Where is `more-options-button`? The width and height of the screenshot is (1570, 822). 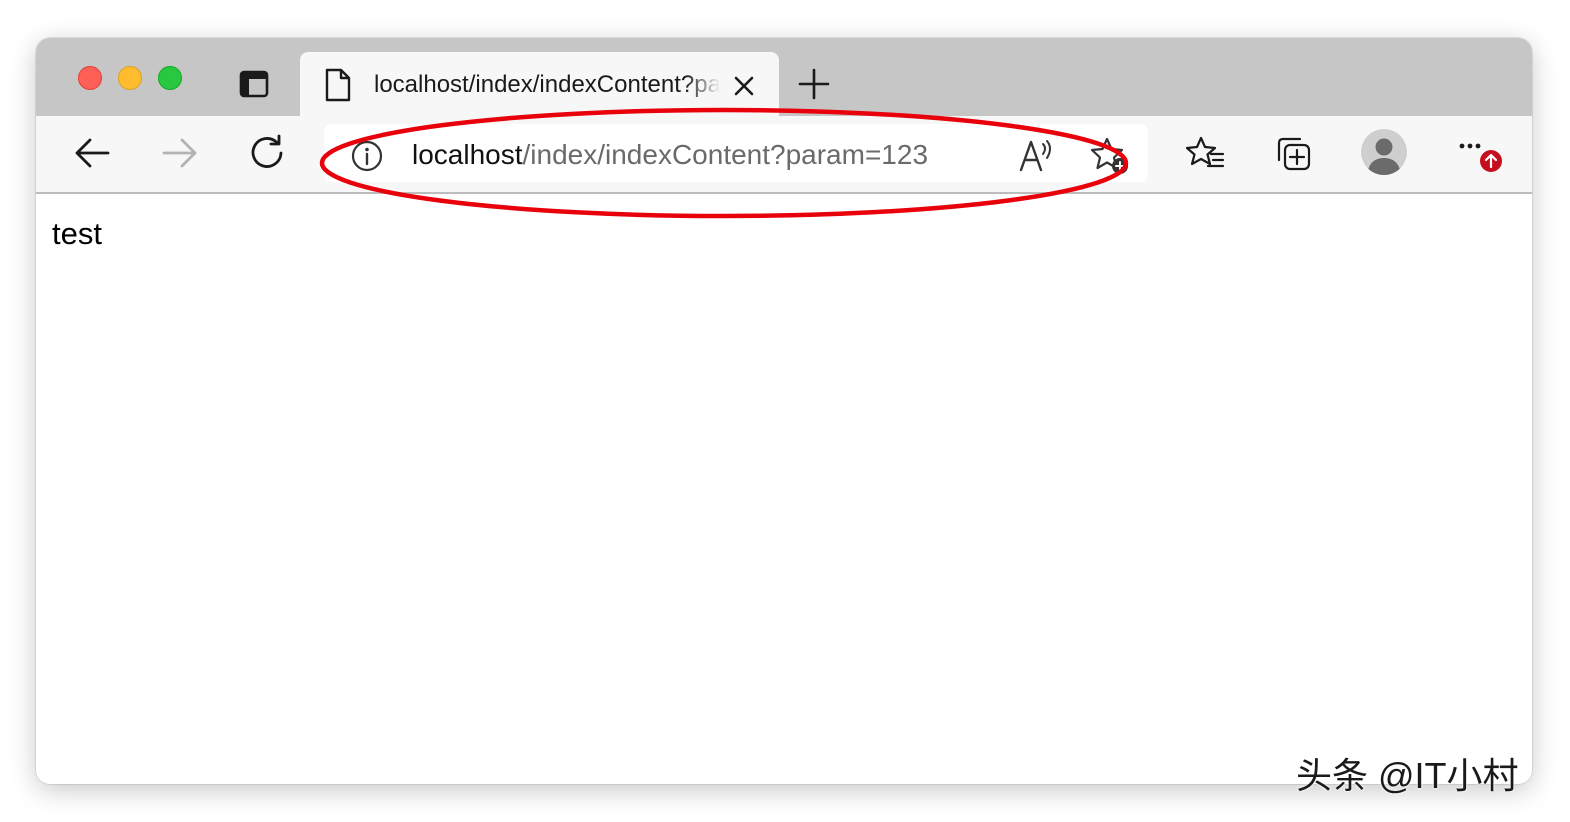 more-options-button is located at coordinates (1480, 156).